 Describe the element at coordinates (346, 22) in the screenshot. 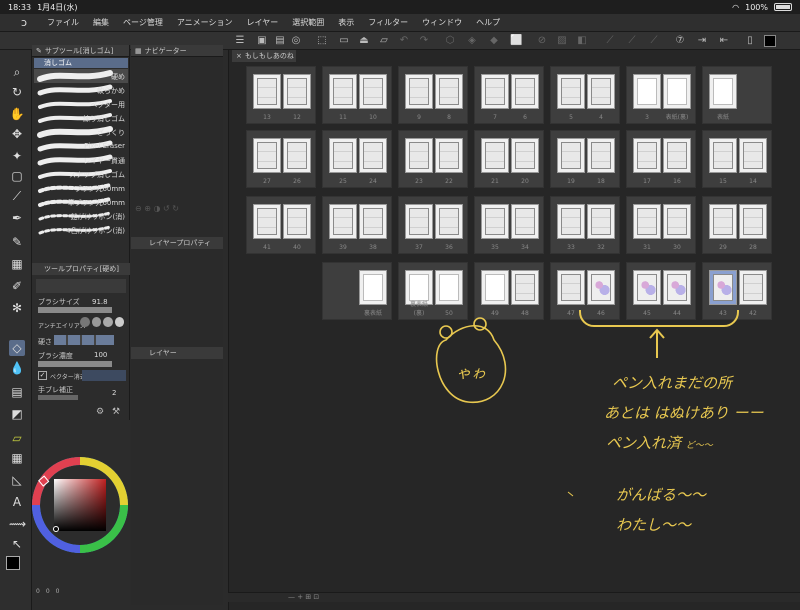

I see `menu-view: 表示` at that location.